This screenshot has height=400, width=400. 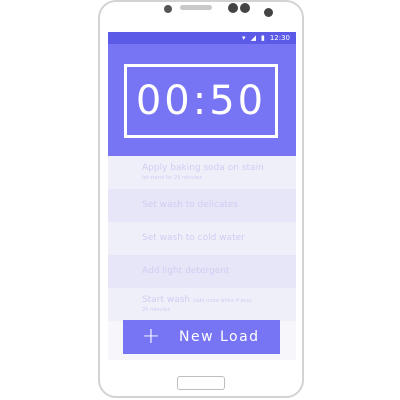 What do you see at coordinates (203, 168) in the screenshot?
I see `task-title: Apply baking soda on stain` at bounding box center [203, 168].